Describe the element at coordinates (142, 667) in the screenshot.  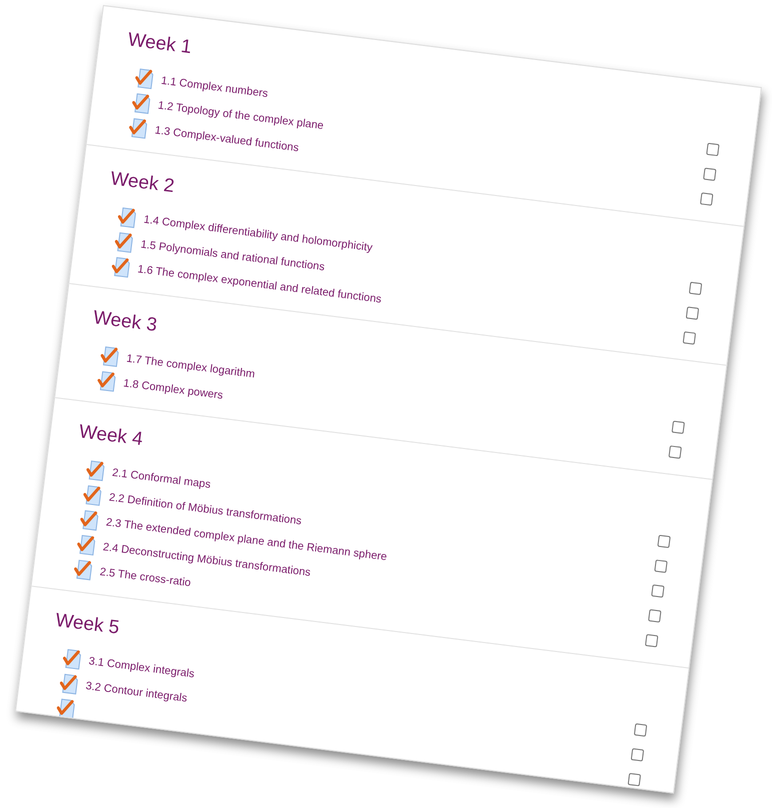
I see `activity-link: 3.1 Complex integrals` at that location.